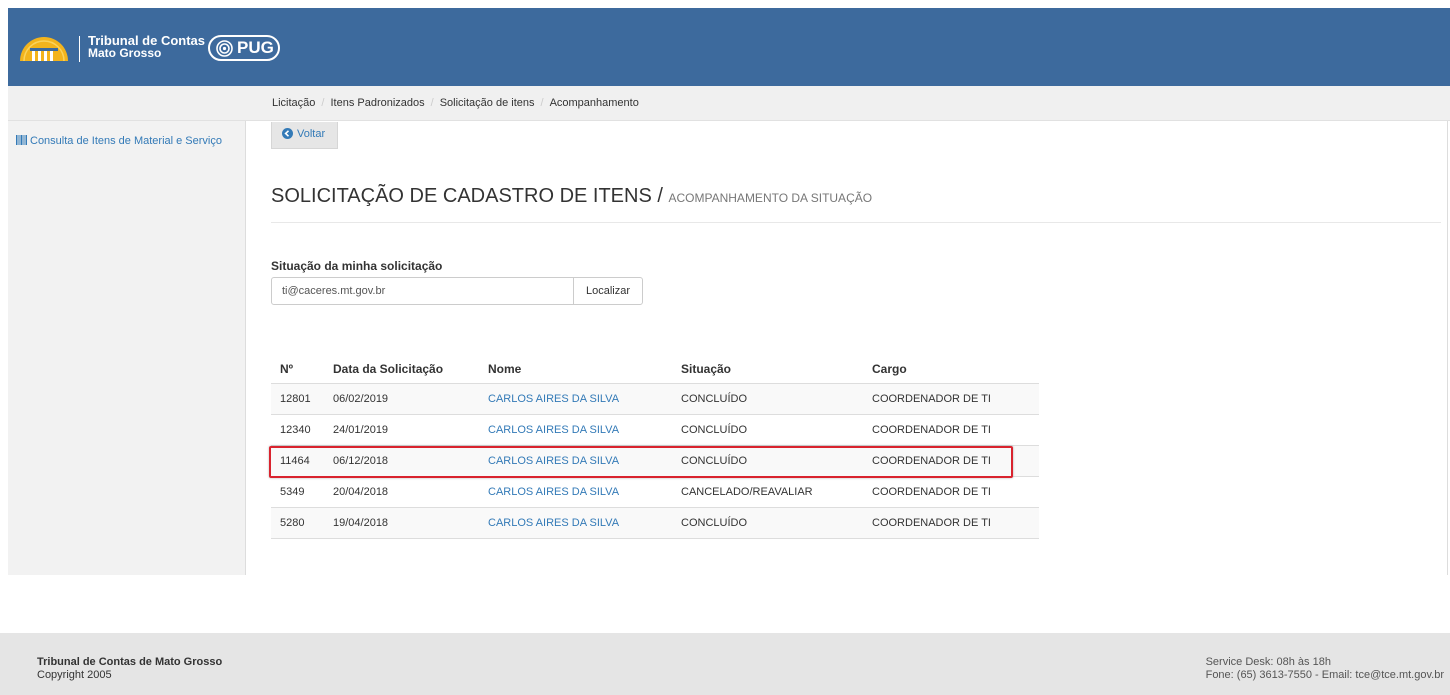  What do you see at coordinates (856, 222) in the screenshot?
I see `title-divider` at bounding box center [856, 222].